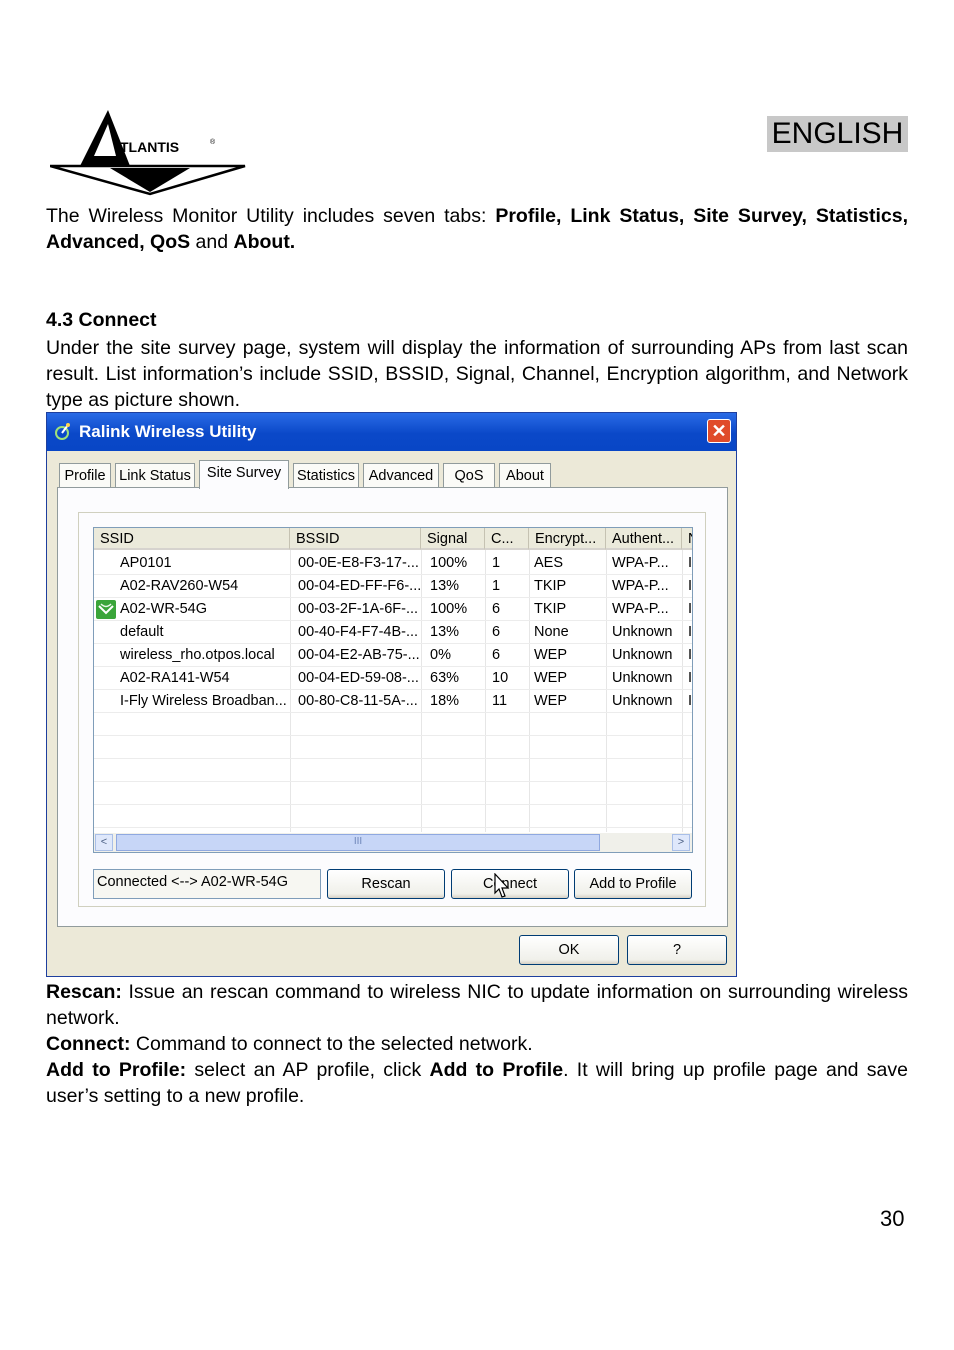 This screenshot has height=1350, width=954. Describe the element at coordinates (104, 161) in the screenshot. I see `svg-text: AND` at that location.